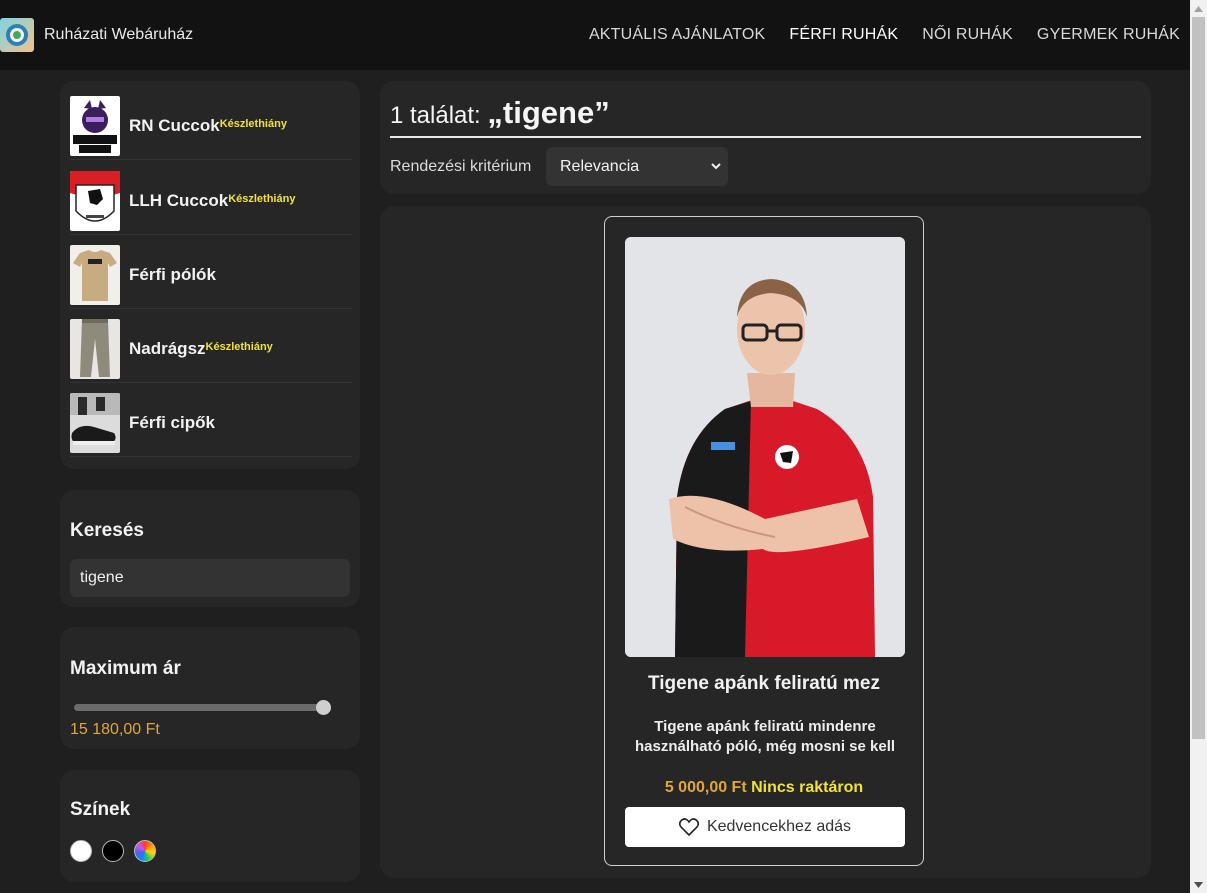 This screenshot has width=1207, height=893. Describe the element at coordinates (779, 826) in the screenshot. I see `add-to-favorites-label: Kedvencekhez adás` at that location.